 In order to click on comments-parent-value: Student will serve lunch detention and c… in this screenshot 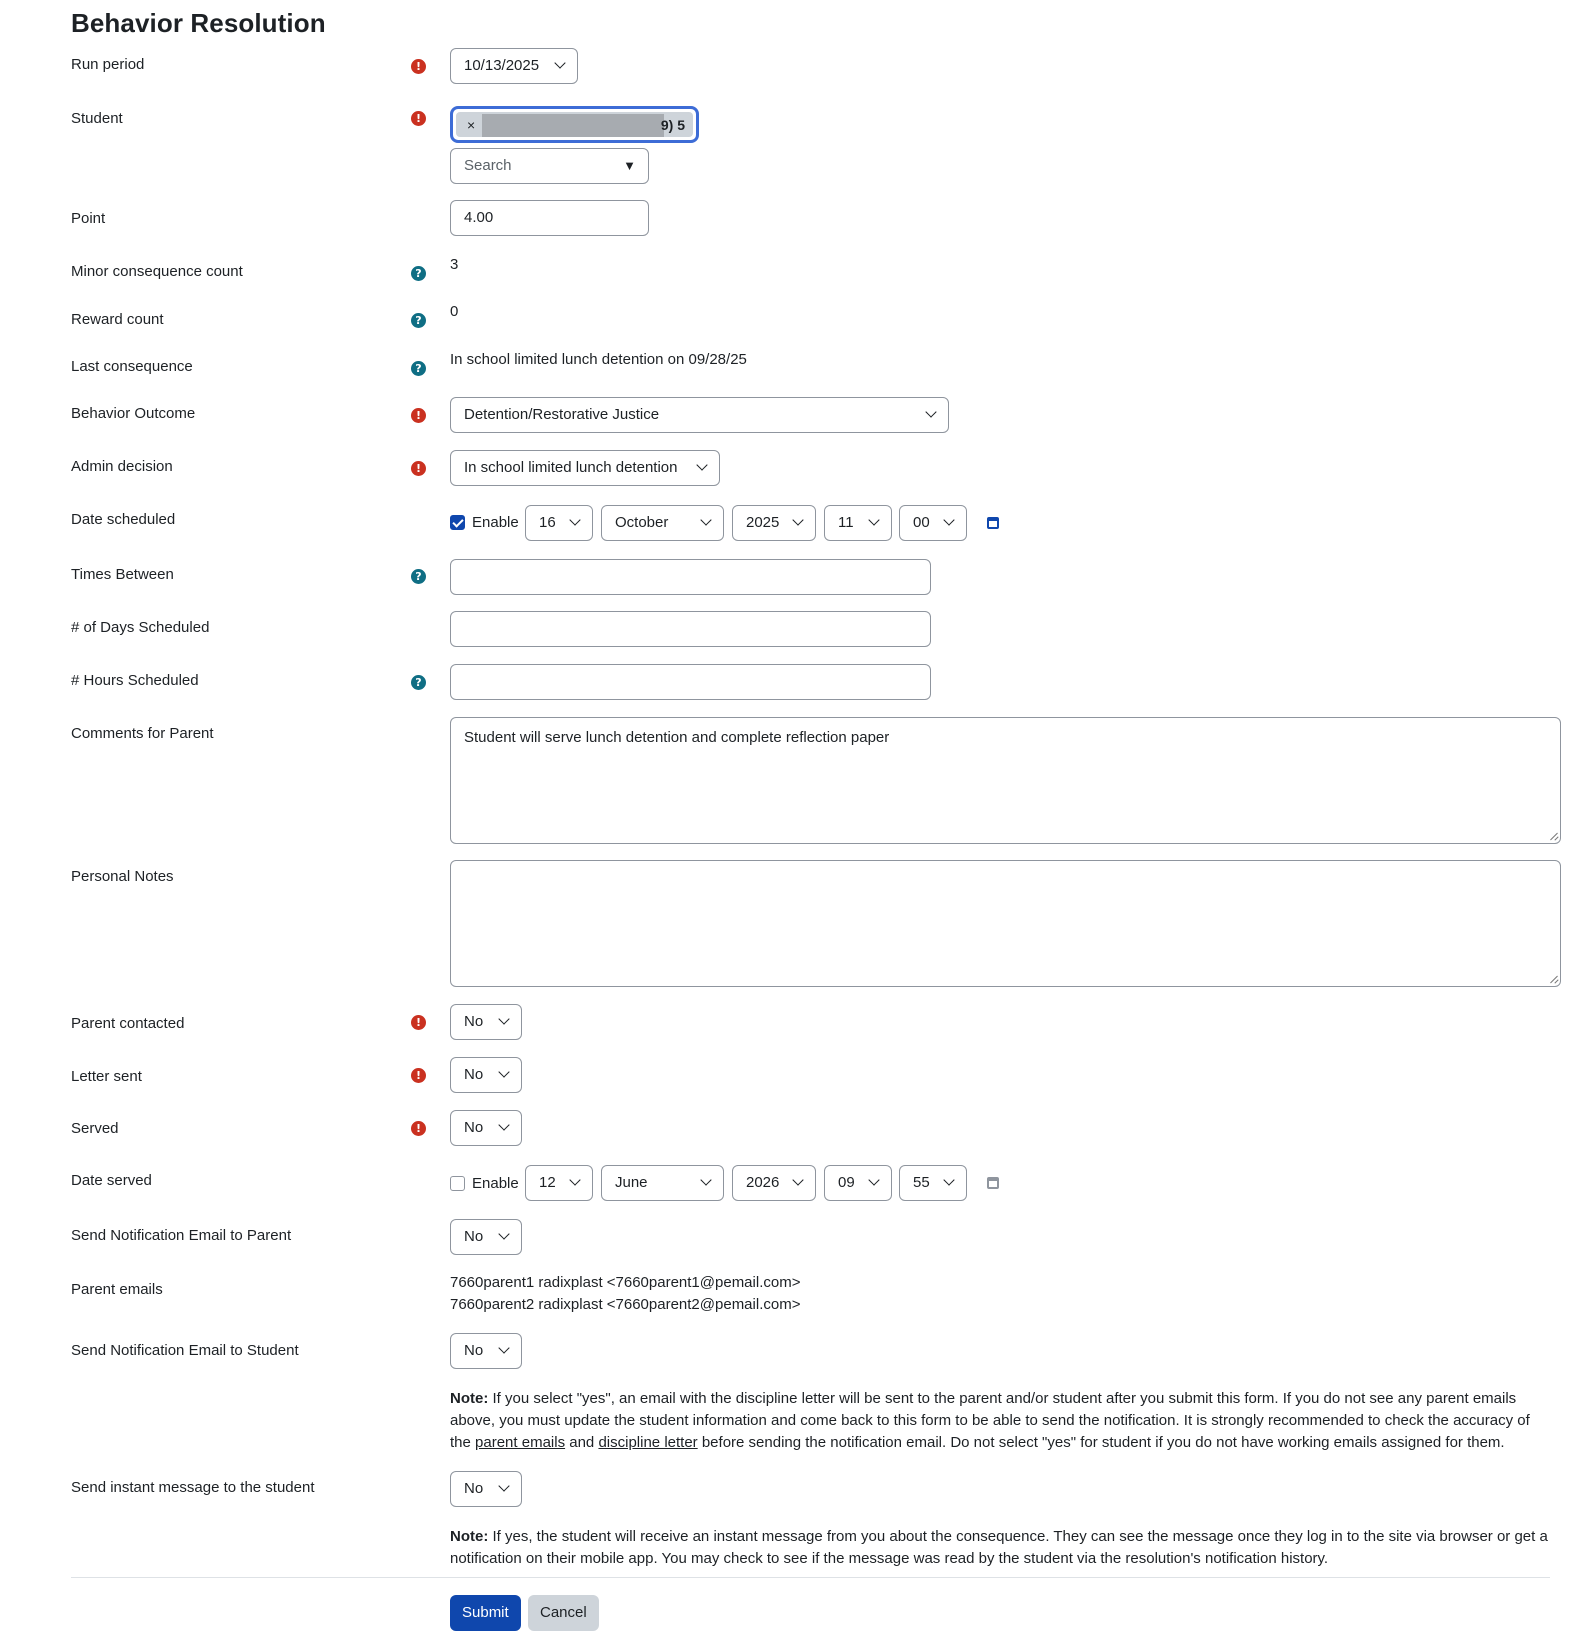, I will do `click(677, 737)`.